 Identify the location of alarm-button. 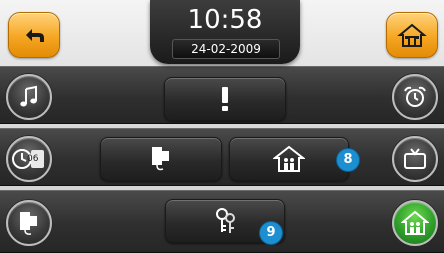
(415, 97).